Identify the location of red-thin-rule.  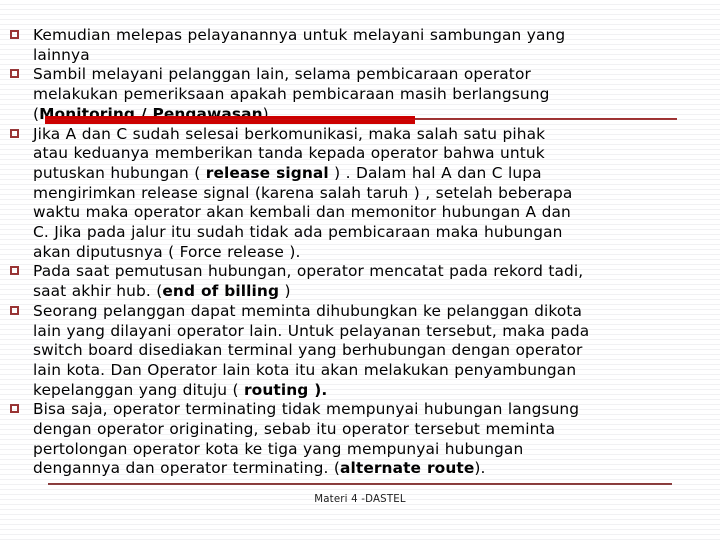
(546, 119).